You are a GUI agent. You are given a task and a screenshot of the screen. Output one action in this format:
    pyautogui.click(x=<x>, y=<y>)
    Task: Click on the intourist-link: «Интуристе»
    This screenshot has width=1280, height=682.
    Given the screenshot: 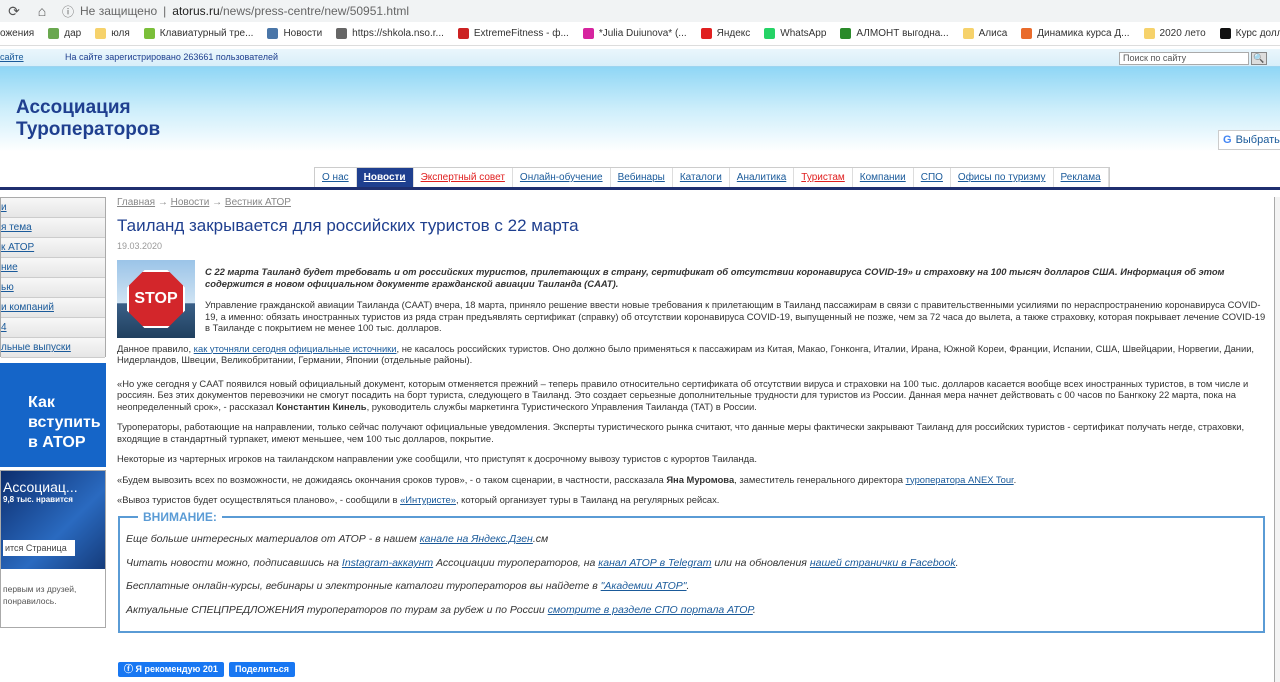 What is the action you would take?
    pyautogui.click(x=428, y=499)
    